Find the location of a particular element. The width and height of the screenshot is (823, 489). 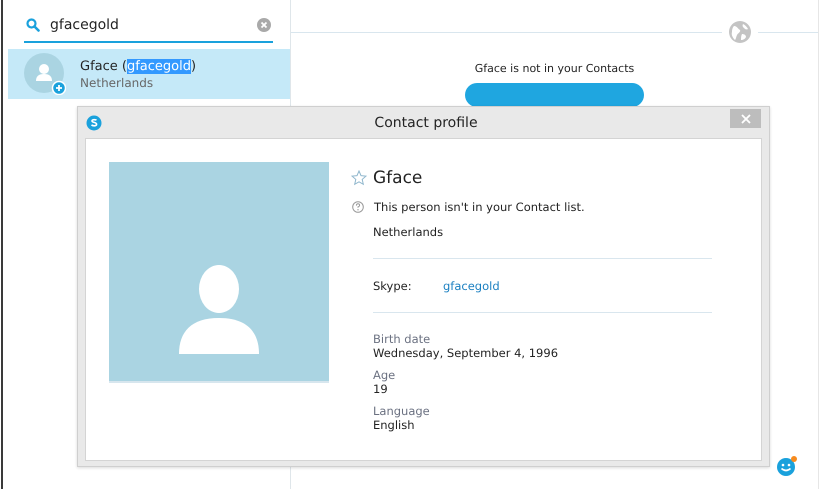

field-label: Age is located at coordinates (384, 375).